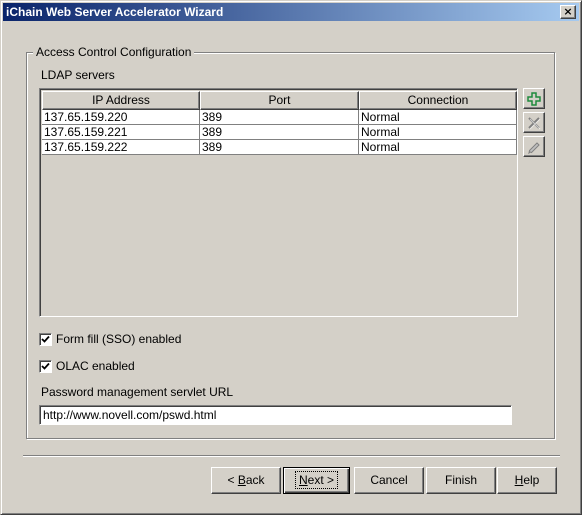  I want to click on olac-option: OLAC enabled, so click(87, 366).